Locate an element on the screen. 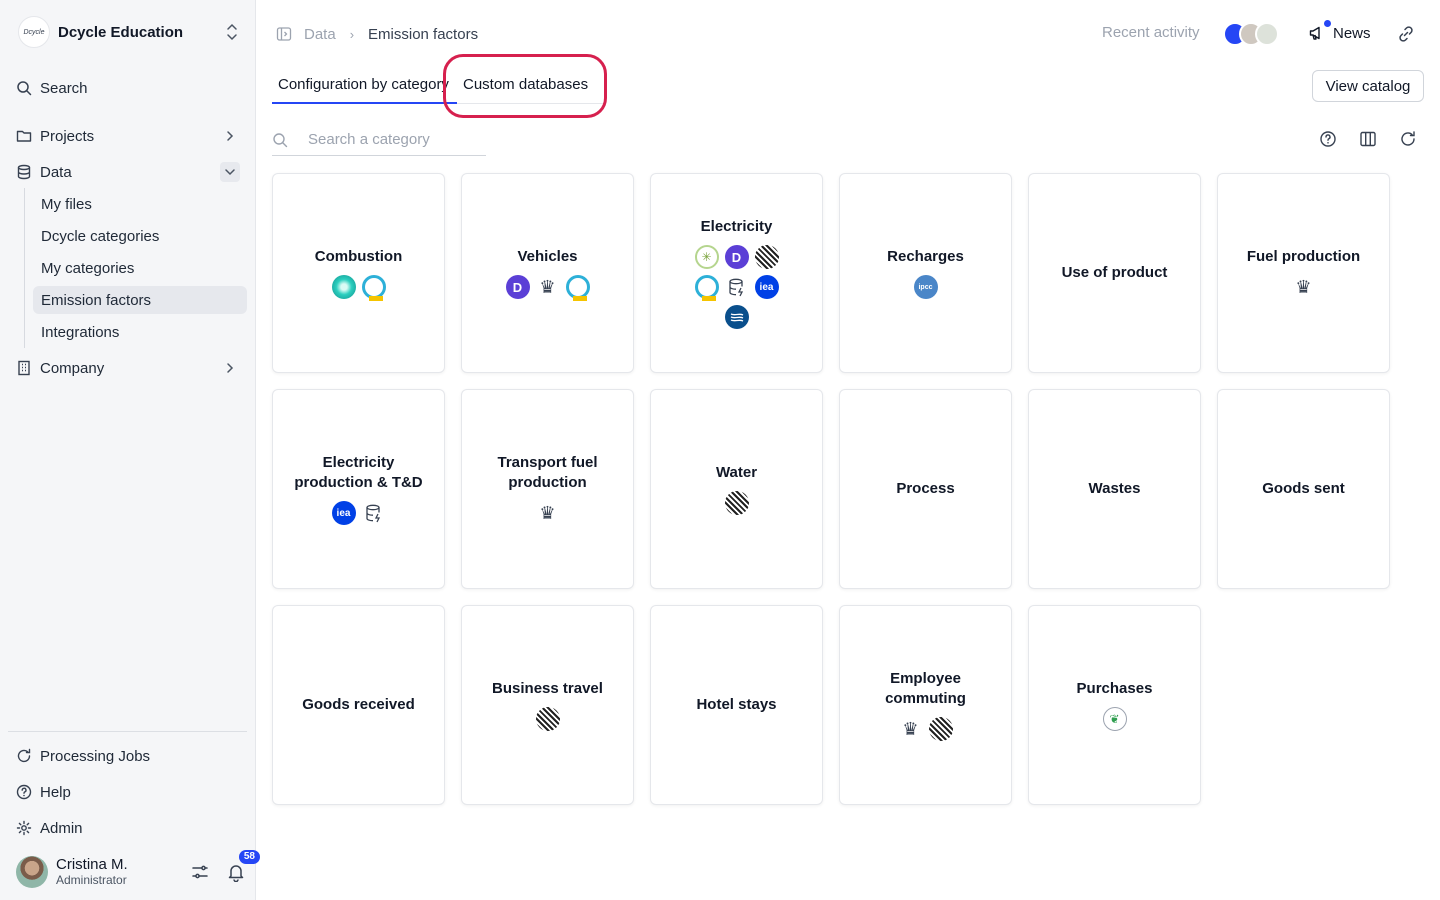  category-card: Employee commuting ♛ is located at coordinates (925, 705).